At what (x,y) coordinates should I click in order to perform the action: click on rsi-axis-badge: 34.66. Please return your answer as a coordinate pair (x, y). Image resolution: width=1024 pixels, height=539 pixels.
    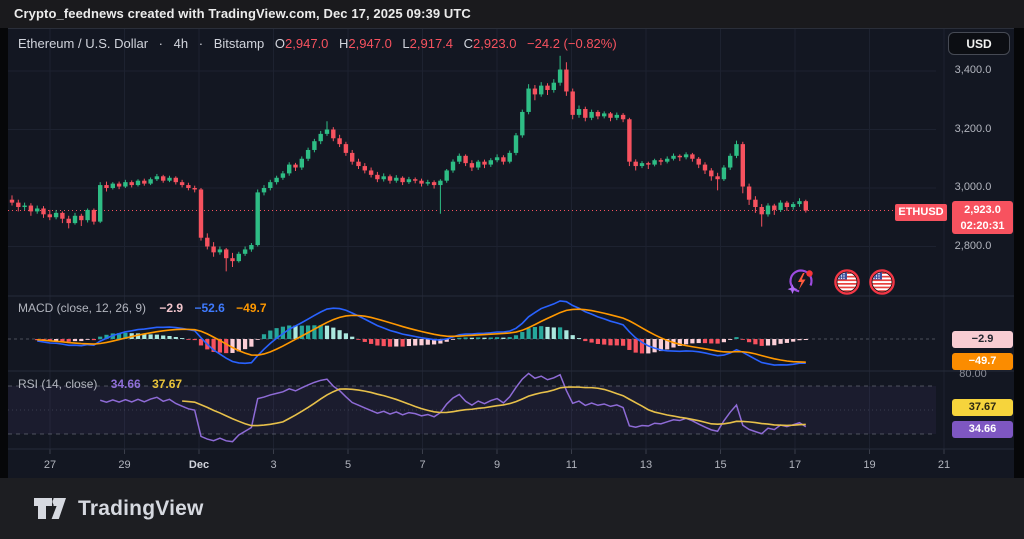
    Looking at the image, I should click on (982, 429).